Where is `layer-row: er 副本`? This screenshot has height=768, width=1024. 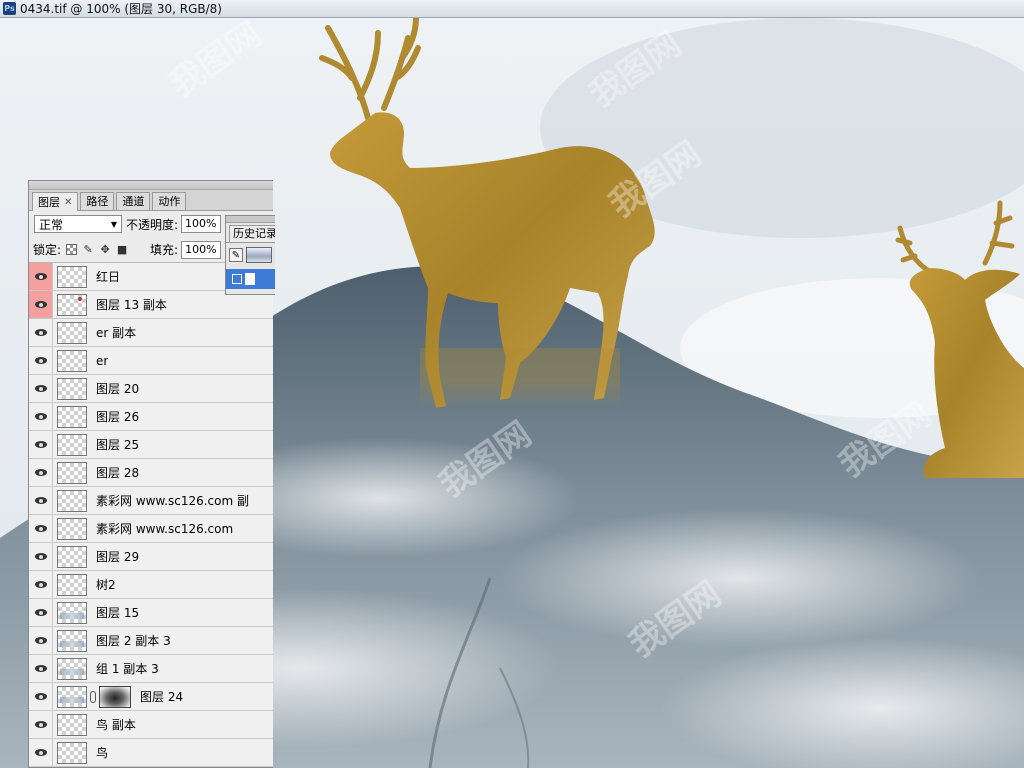 layer-row: er 副本 is located at coordinates (151, 333).